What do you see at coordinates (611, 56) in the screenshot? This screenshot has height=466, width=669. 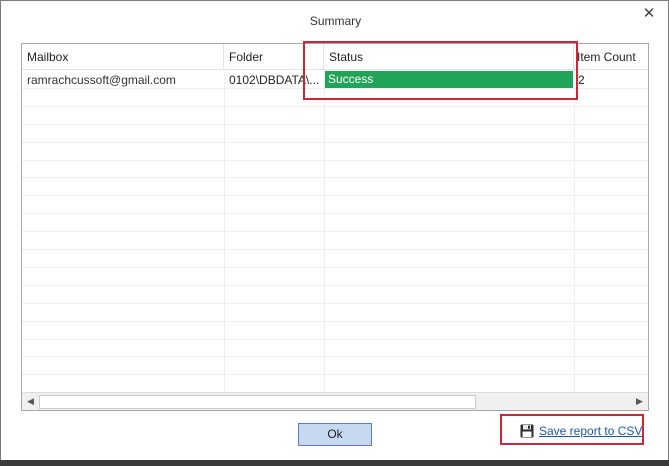 I see `column-header-item-count: Item Count` at bounding box center [611, 56].